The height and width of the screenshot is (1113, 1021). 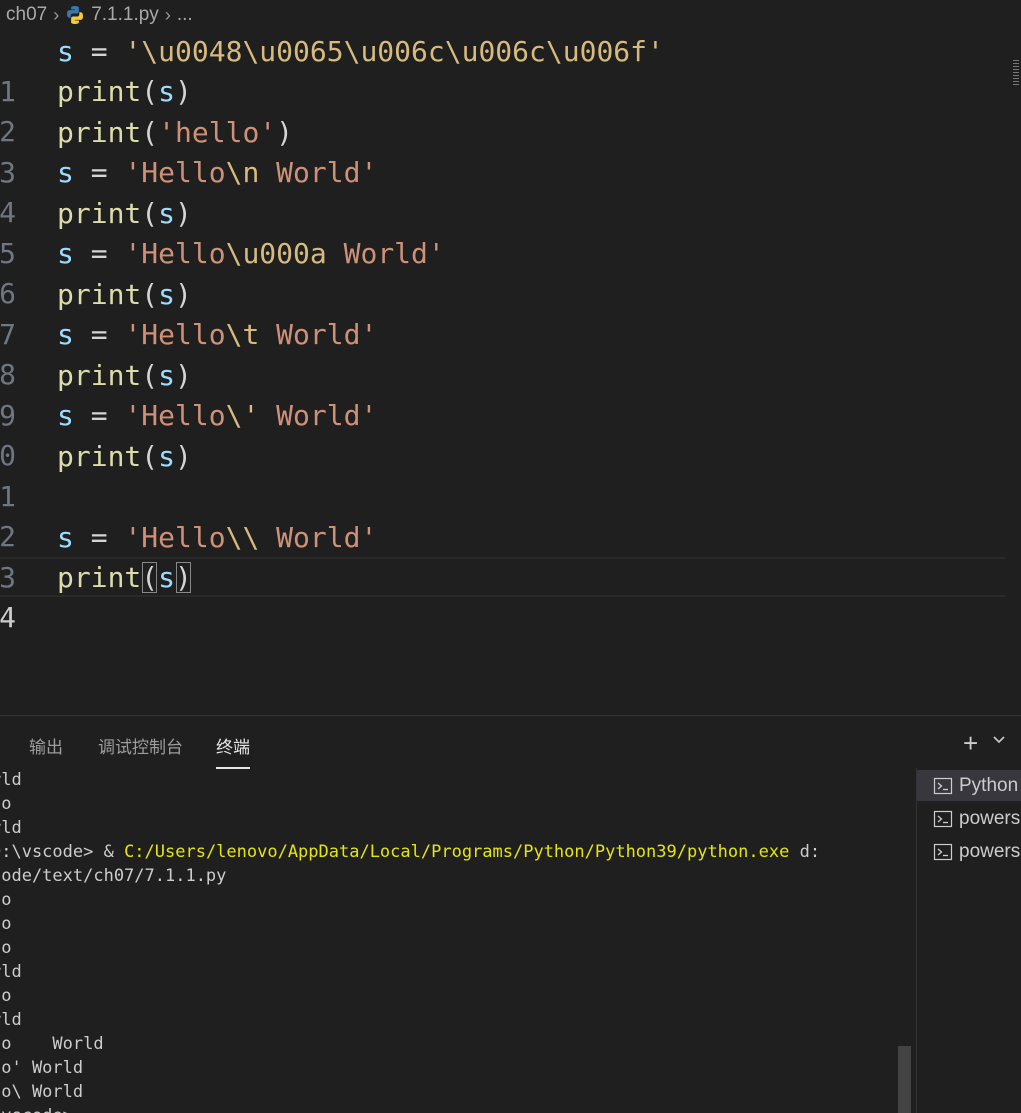 What do you see at coordinates (276, 253) in the screenshot?
I see `code-token-escape: \u000a` at bounding box center [276, 253].